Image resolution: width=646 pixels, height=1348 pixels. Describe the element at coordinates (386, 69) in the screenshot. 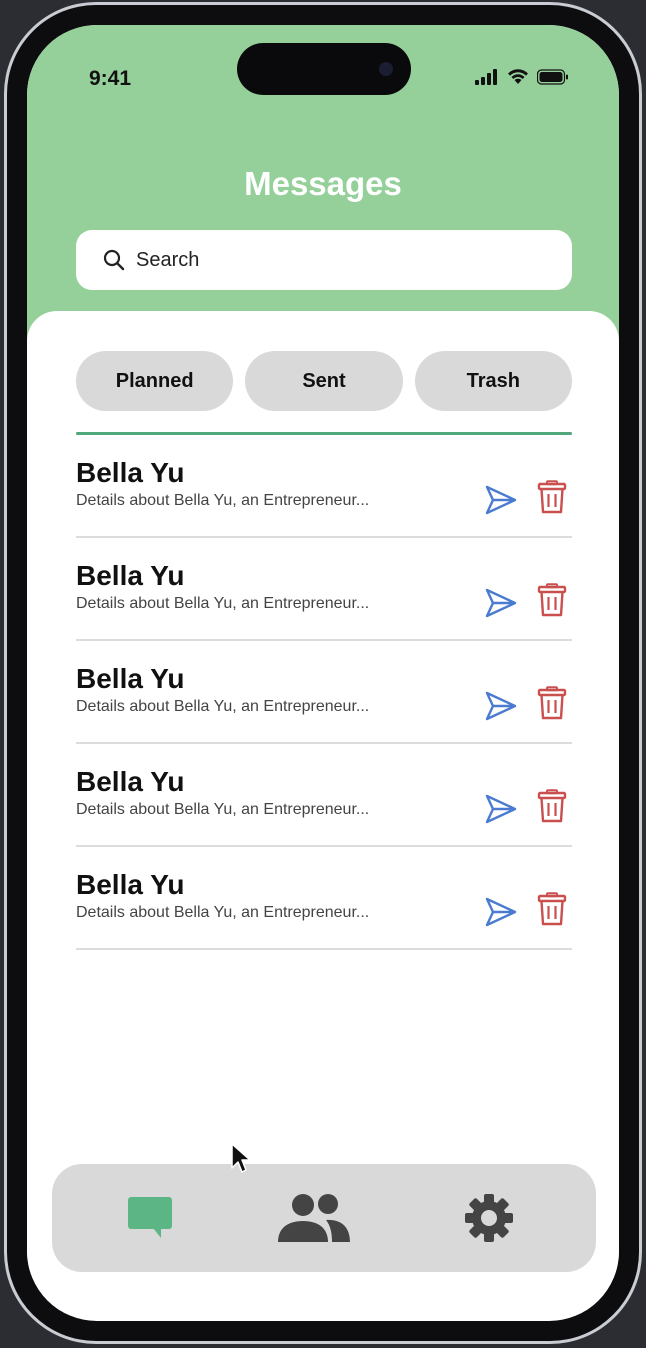

I see `camera-icon` at that location.